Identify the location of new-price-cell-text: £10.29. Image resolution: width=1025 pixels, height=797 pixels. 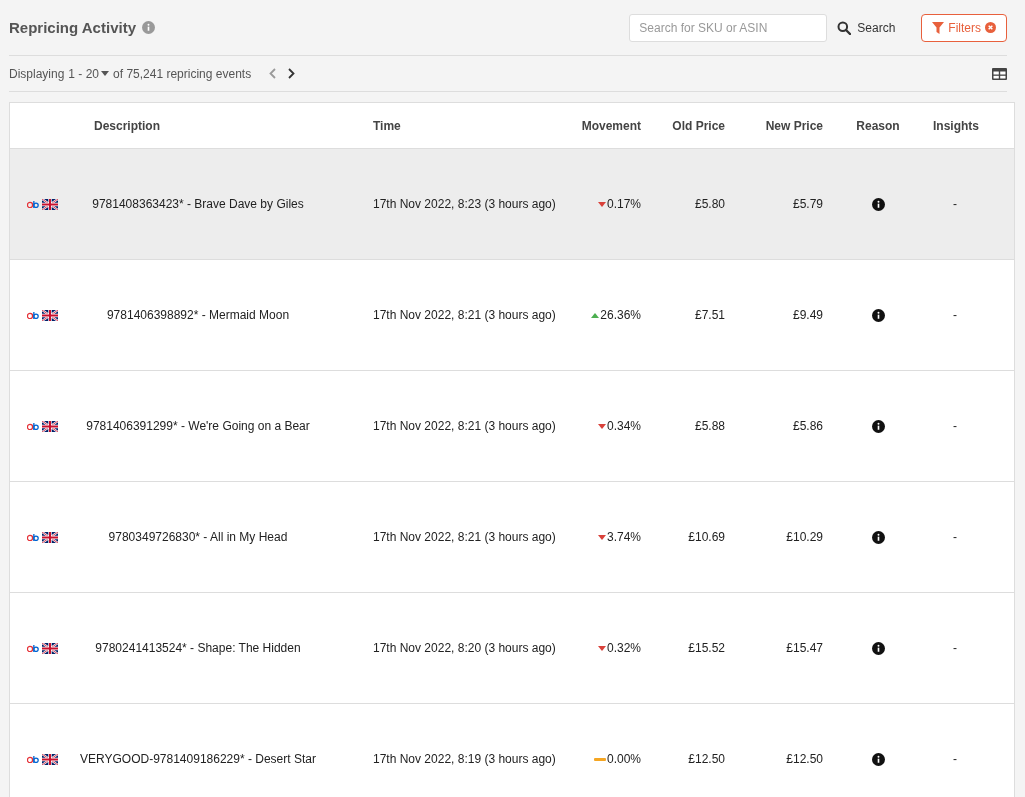
(804, 537).